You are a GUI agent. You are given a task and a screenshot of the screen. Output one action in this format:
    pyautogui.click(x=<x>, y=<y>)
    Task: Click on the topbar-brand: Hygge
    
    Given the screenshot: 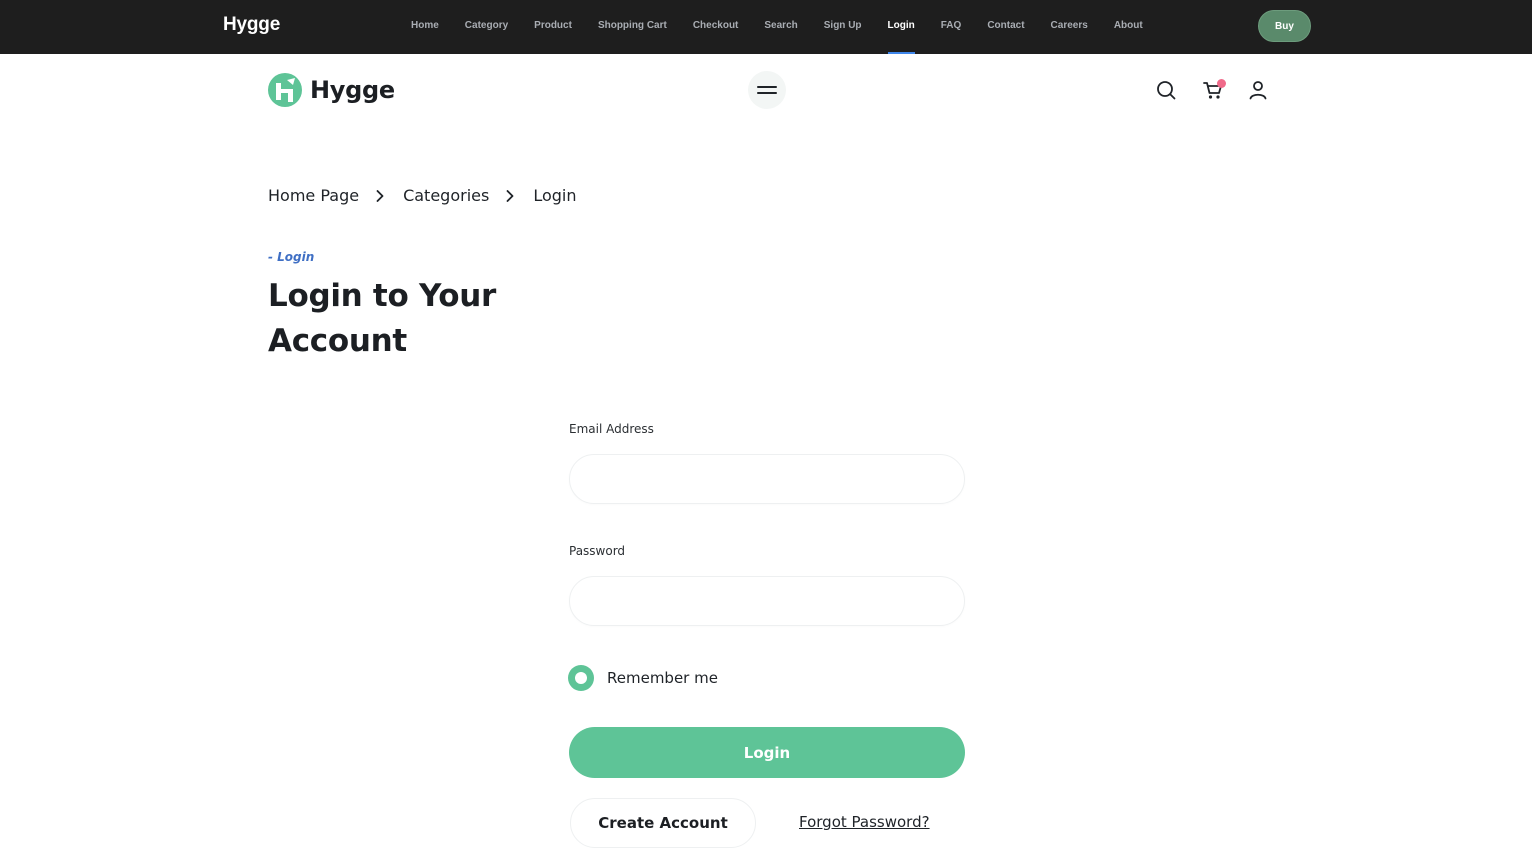 What is the action you would take?
    pyautogui.click(x=251, y=25)
    